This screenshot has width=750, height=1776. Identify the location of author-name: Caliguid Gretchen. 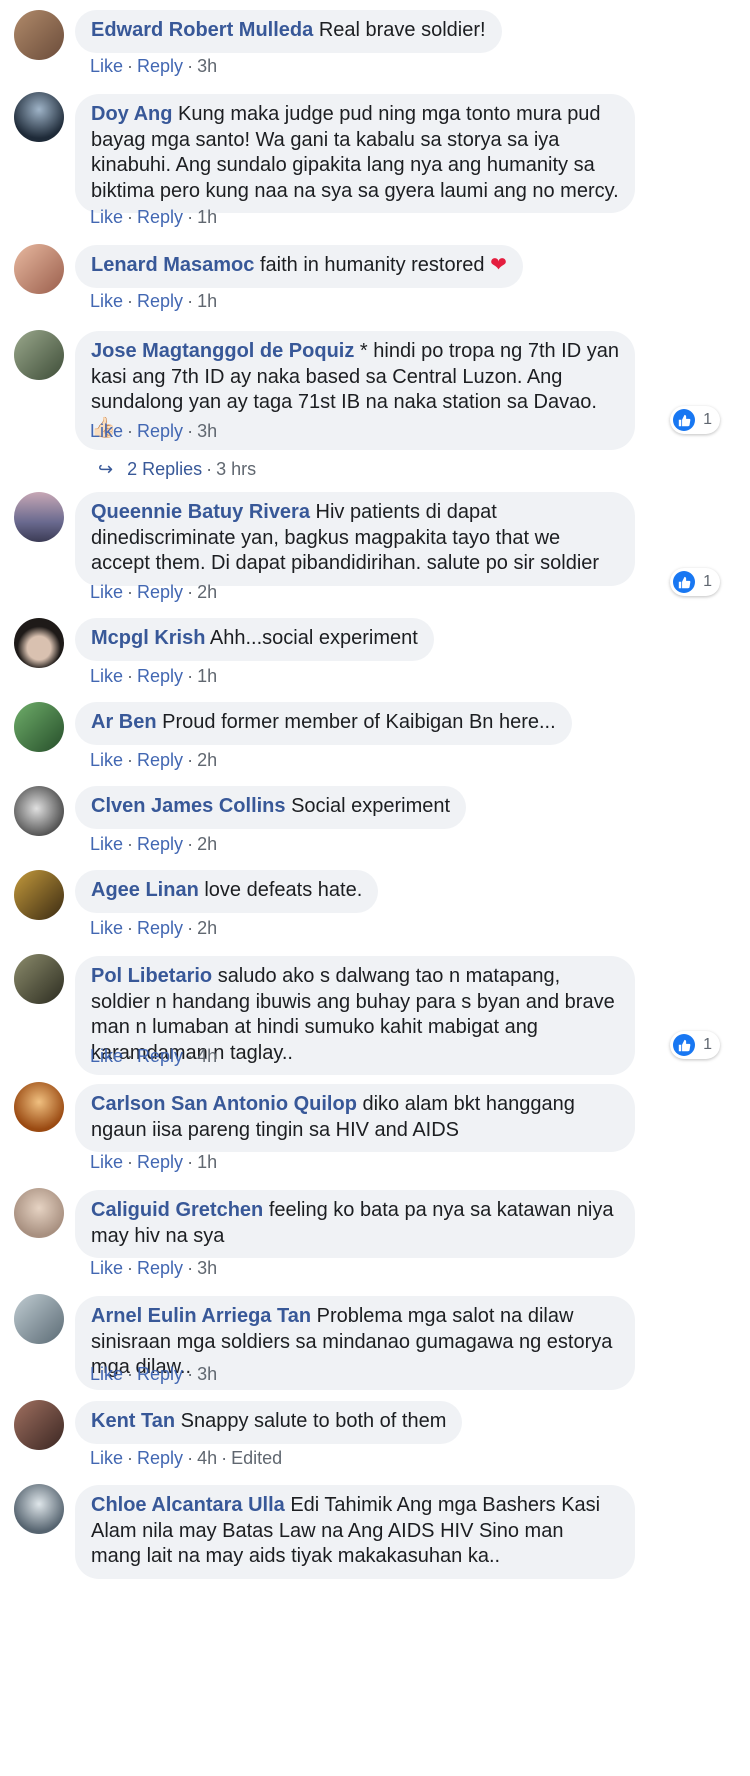
(177, 1210).